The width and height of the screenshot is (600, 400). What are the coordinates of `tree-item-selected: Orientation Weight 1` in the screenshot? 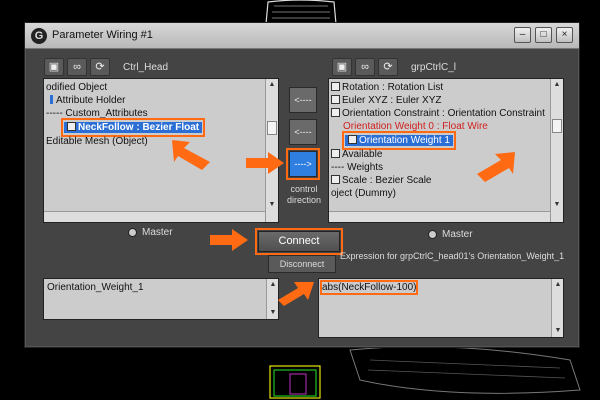 It's located at (399, 140).